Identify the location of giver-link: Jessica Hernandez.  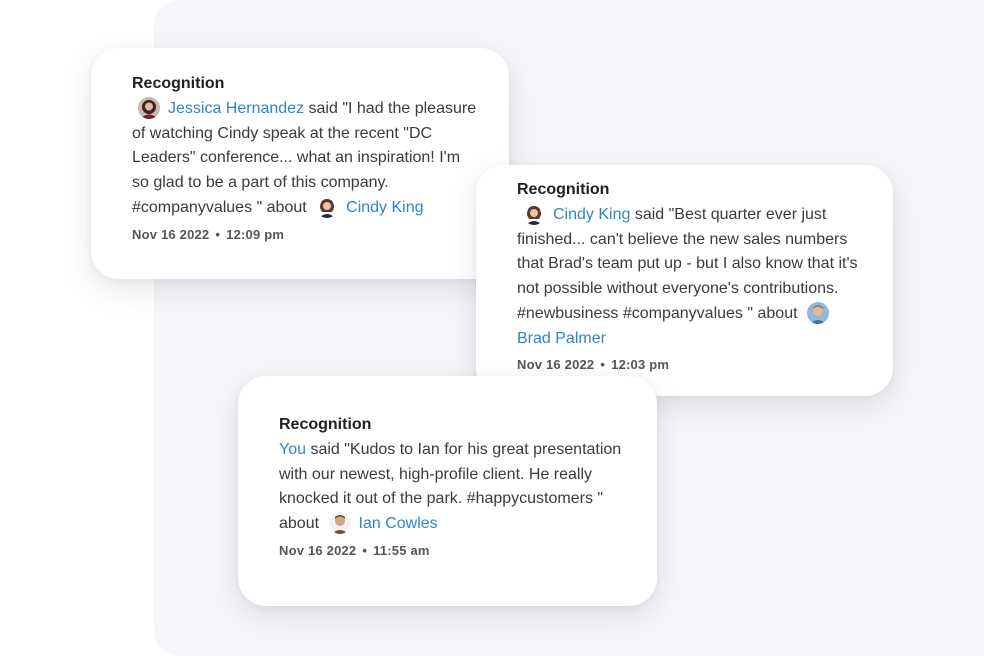
(236, 108).